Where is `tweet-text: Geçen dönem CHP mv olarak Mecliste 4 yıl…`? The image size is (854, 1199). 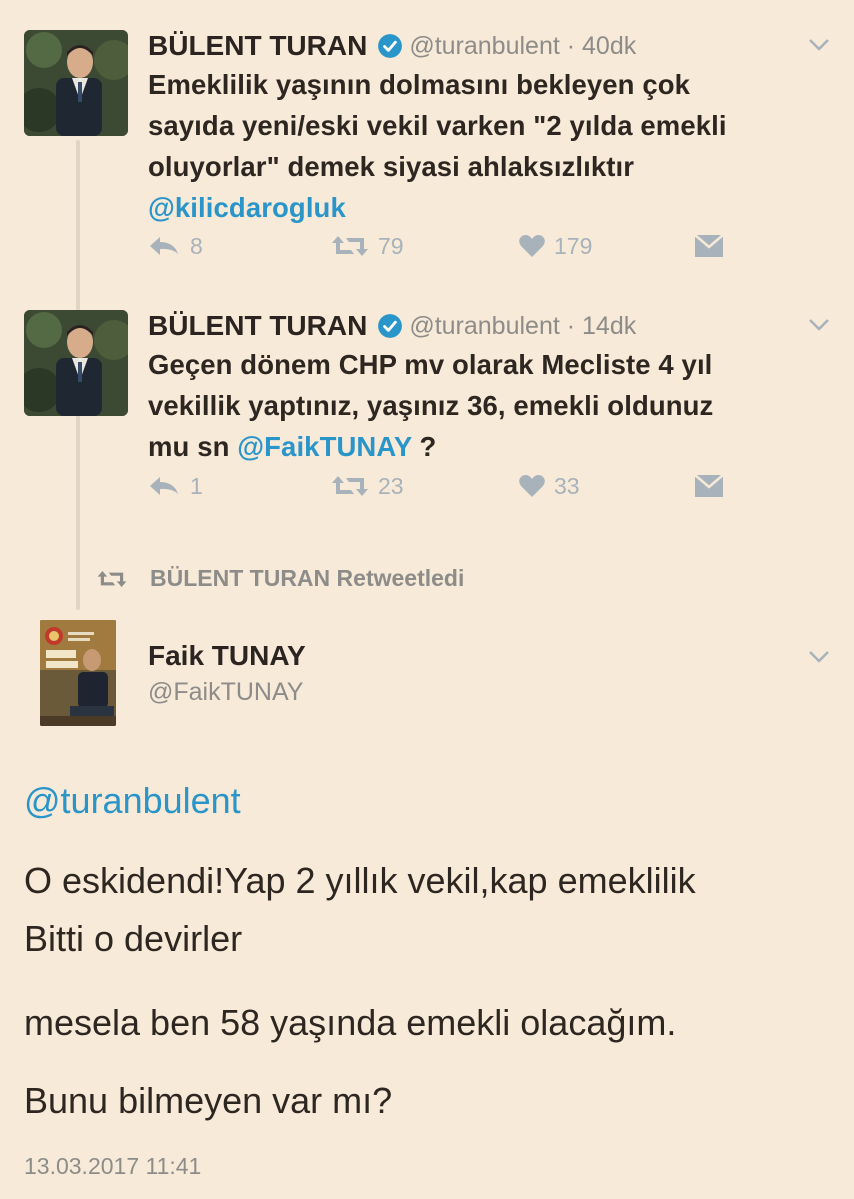
tweet-text: Geçen dönem CHP mv olarak Mecliste 4 yıl… is located at coordinates (493, 405).